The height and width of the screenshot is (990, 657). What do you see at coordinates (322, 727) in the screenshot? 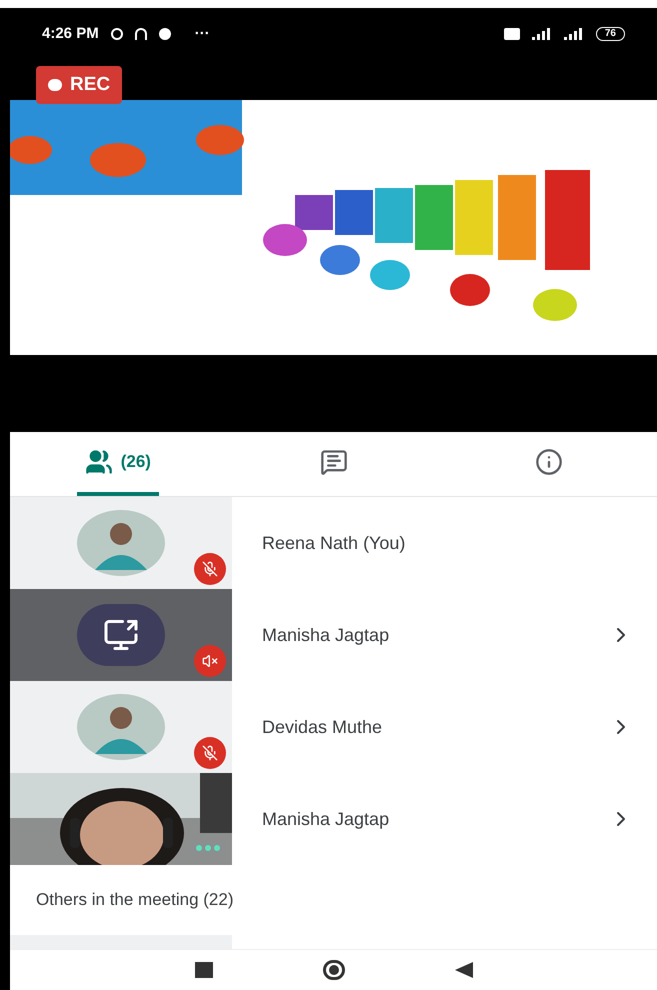
I see `participant-name: Devidas Muthe` at bounding box center [322, 727].